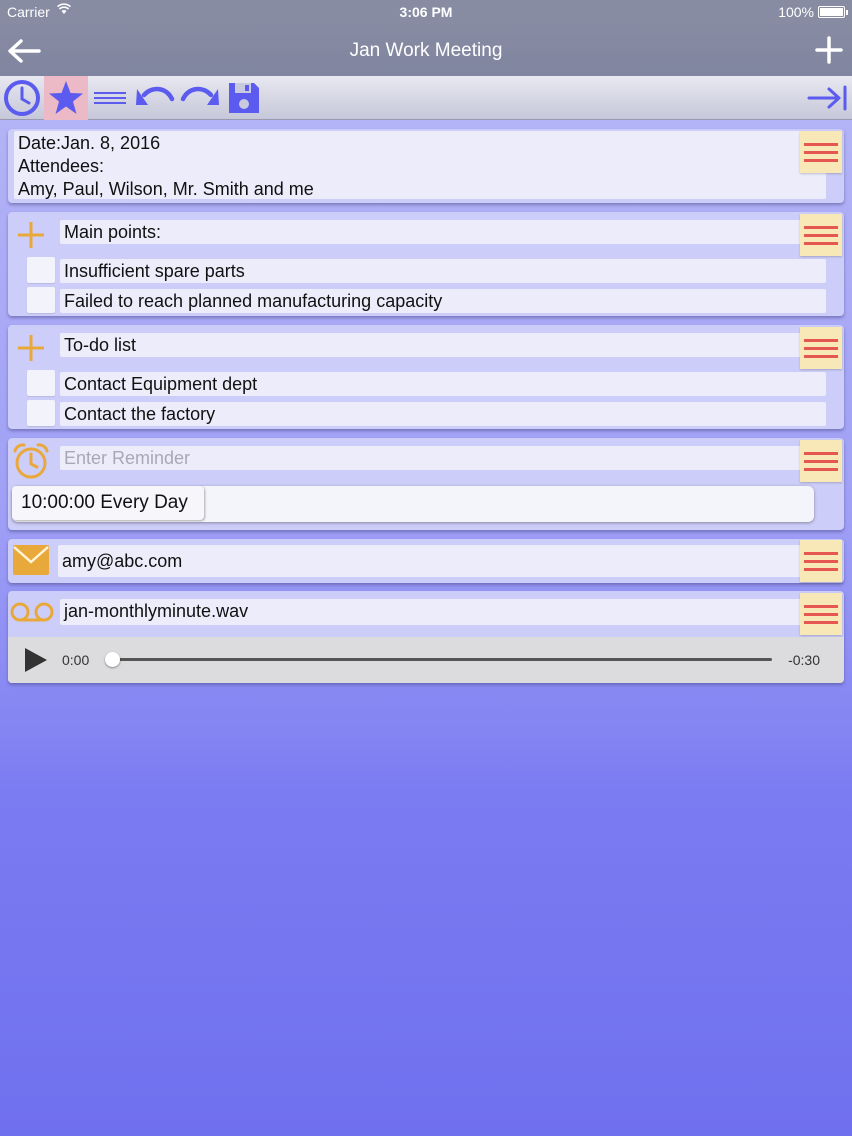  I want to click on reminder-list: 10:00:00 Every Day, so click(413, 504).